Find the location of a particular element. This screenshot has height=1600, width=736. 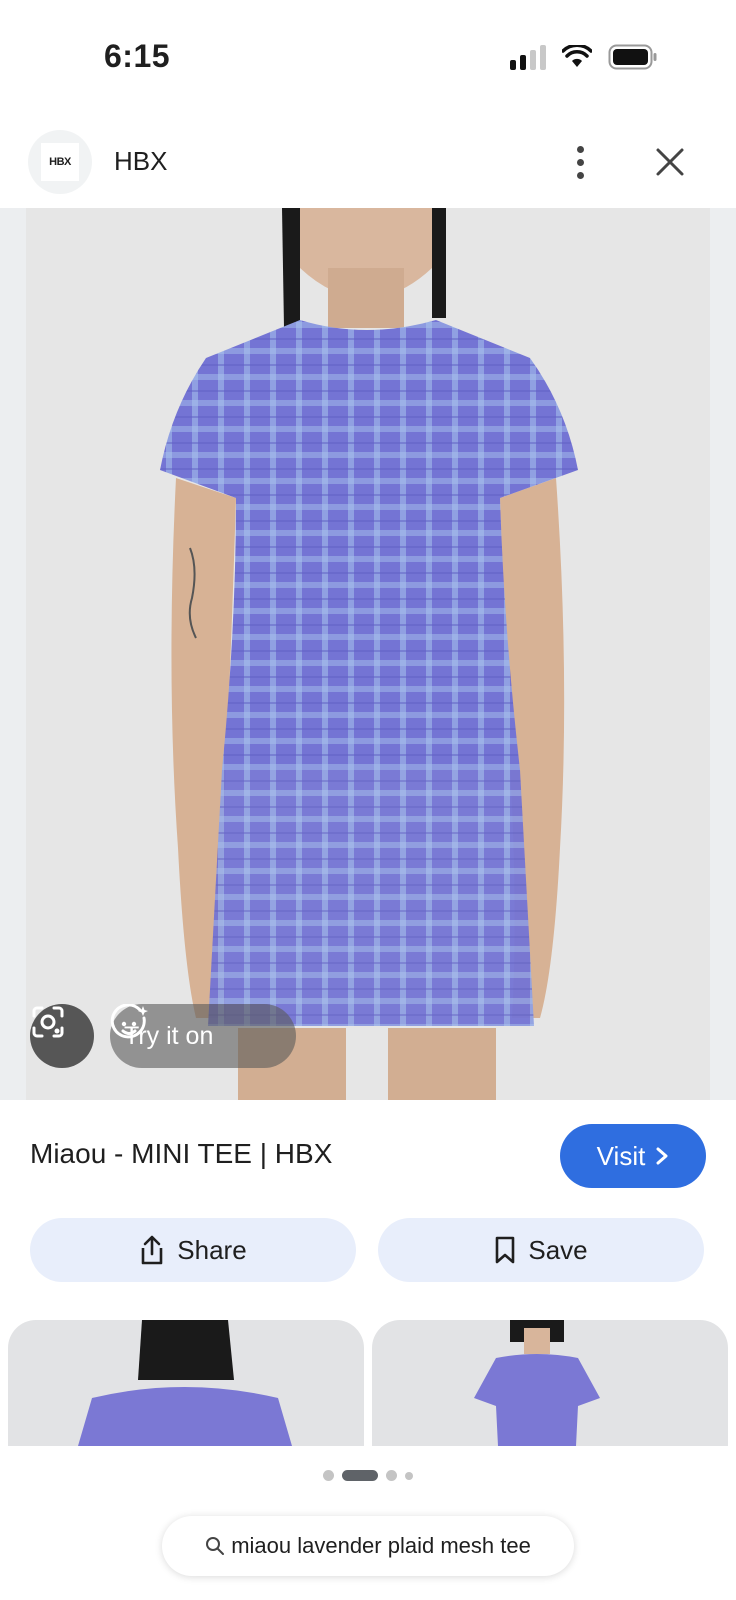

status-bar: 6:15 is located at coordinates (368, 55).